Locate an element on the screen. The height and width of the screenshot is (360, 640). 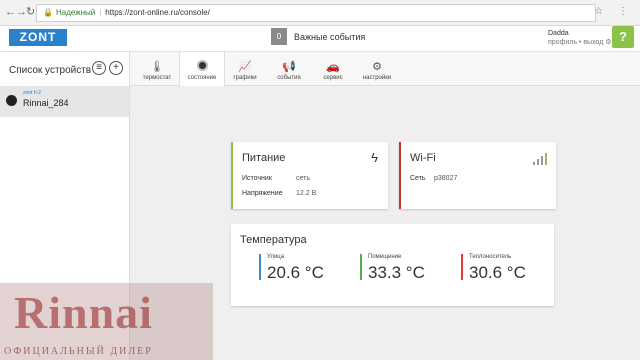
zont-logo: ZONT is located at coordinates (38, 37).